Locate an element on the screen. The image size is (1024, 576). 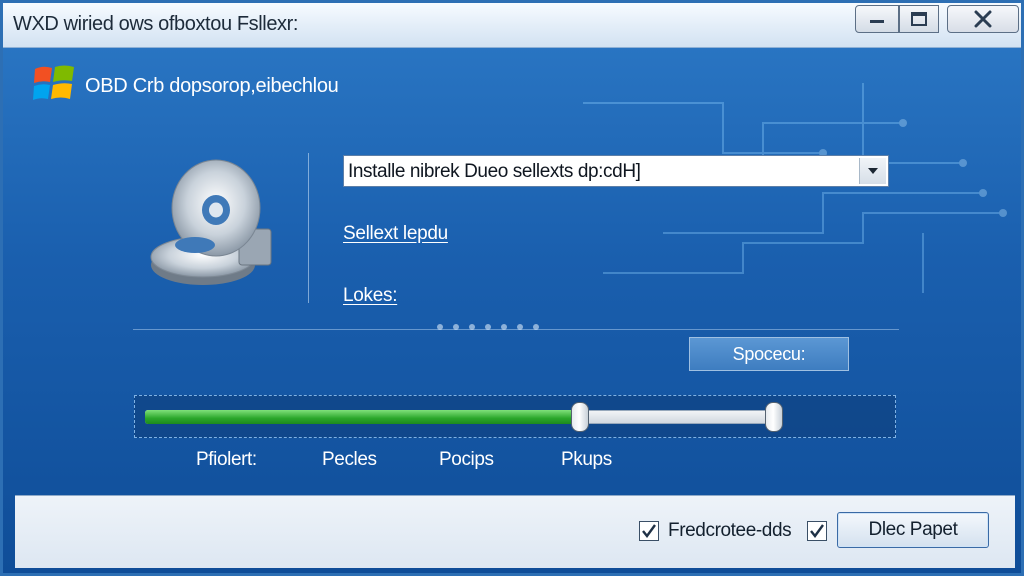
progress-dots is located at coordinates (488, 327).